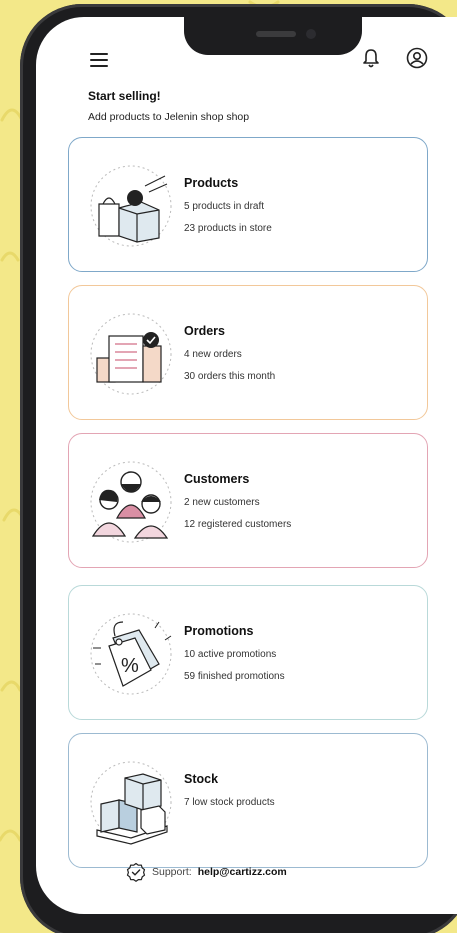 This screenshot has width=457, height=933. I want to click on customers-illustration, so click(131, 502).